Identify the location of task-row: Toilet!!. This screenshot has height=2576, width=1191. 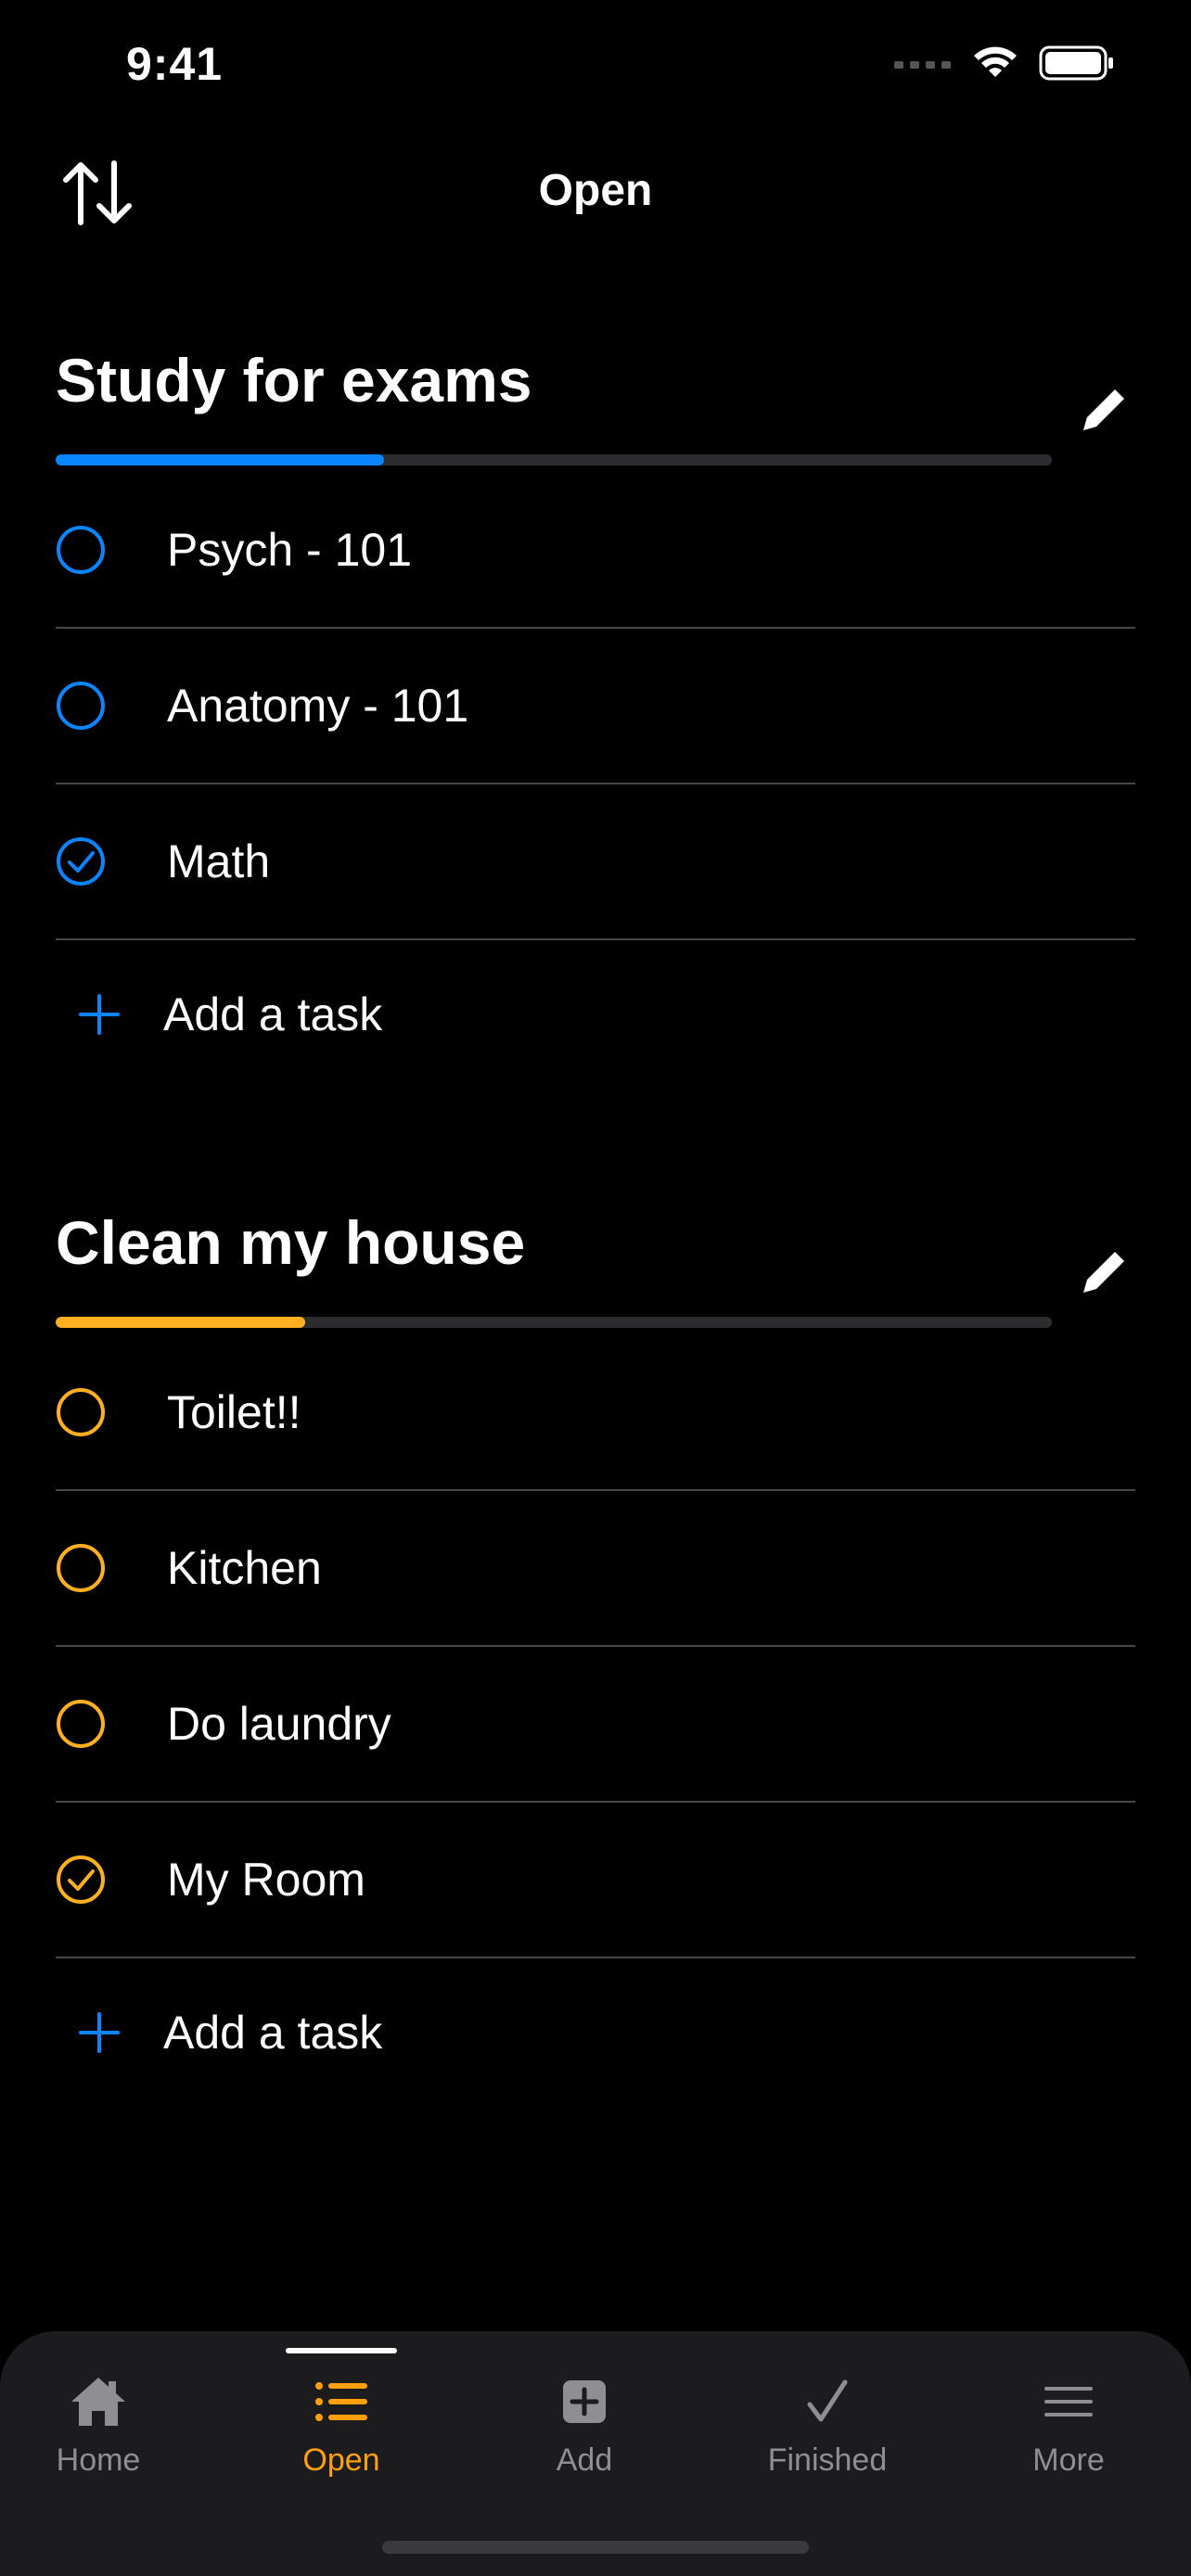
(595, 1413).